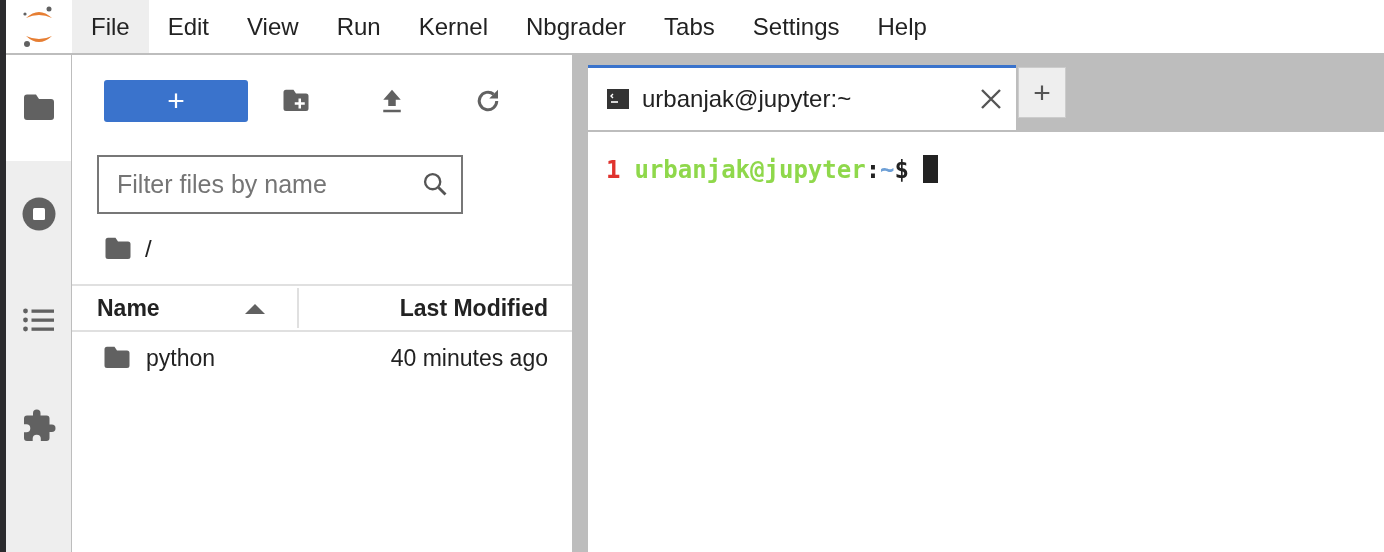 This screenshot has width=1384, height=552. Describe the element at coordinates (435, 308) in the screenshot. I see `column-header: Last Modified` at that location.